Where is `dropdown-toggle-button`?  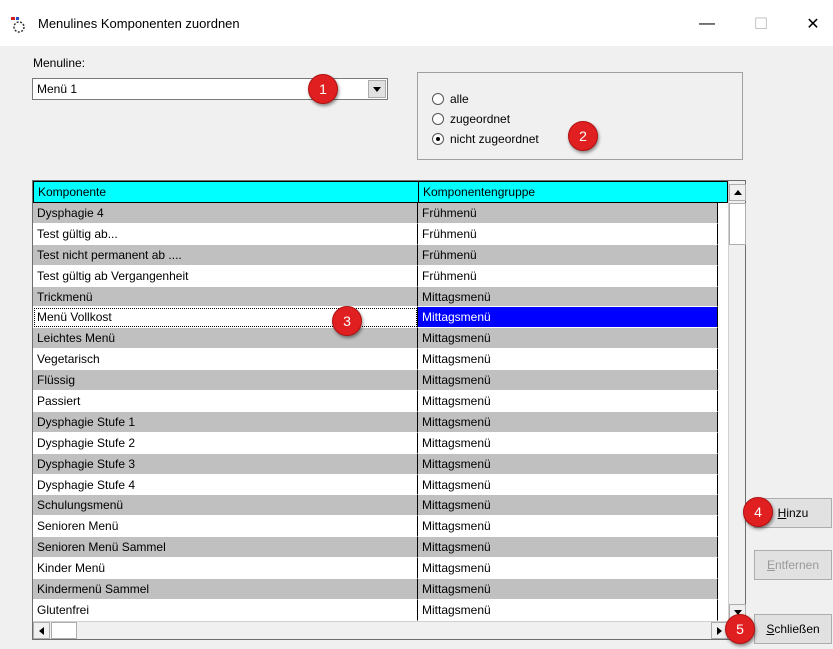 dropdown-toggle-button is located at coordinates (377, 89).